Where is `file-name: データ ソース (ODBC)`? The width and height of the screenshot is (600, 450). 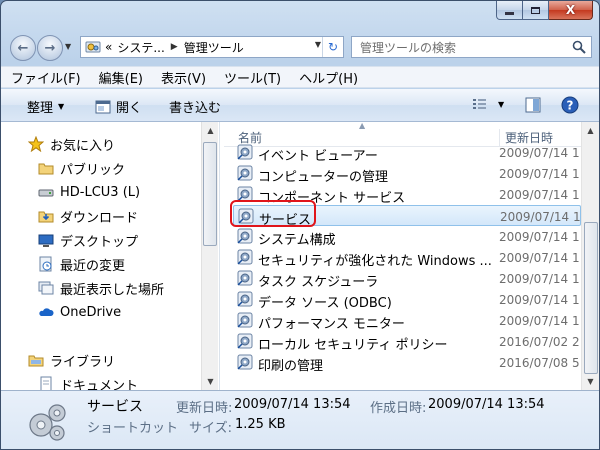 file-name: データ ソース (ODBC) is located at coordinates (325, 303).